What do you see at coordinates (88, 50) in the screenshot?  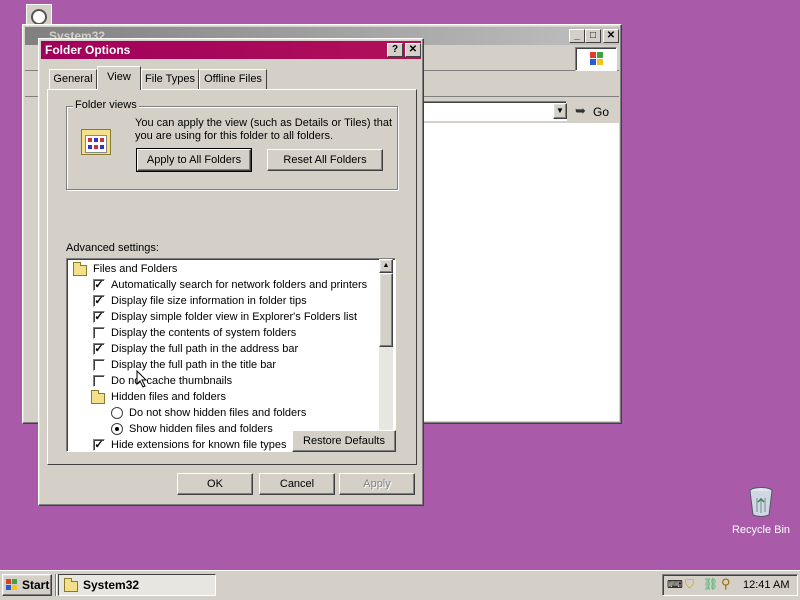 I see `dialog-title: Folder Options` at bounding box center [88, 50].